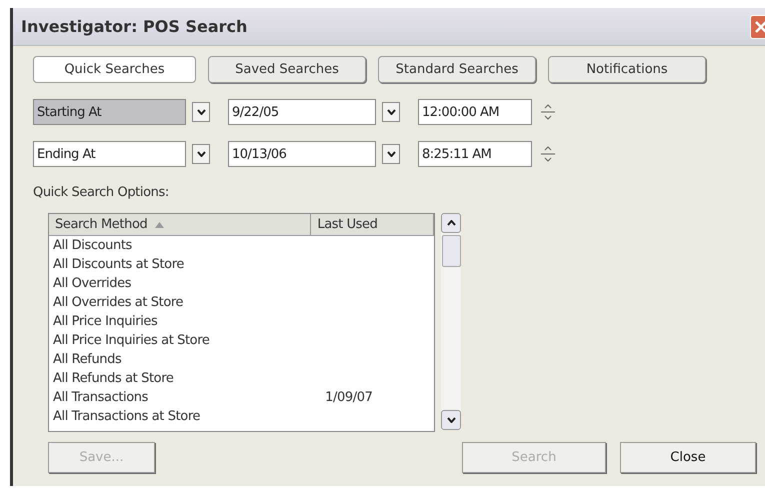  Describe the element at coordinates (287, 69) in the screenshot. I see `tab: Saved Searches` at that location.